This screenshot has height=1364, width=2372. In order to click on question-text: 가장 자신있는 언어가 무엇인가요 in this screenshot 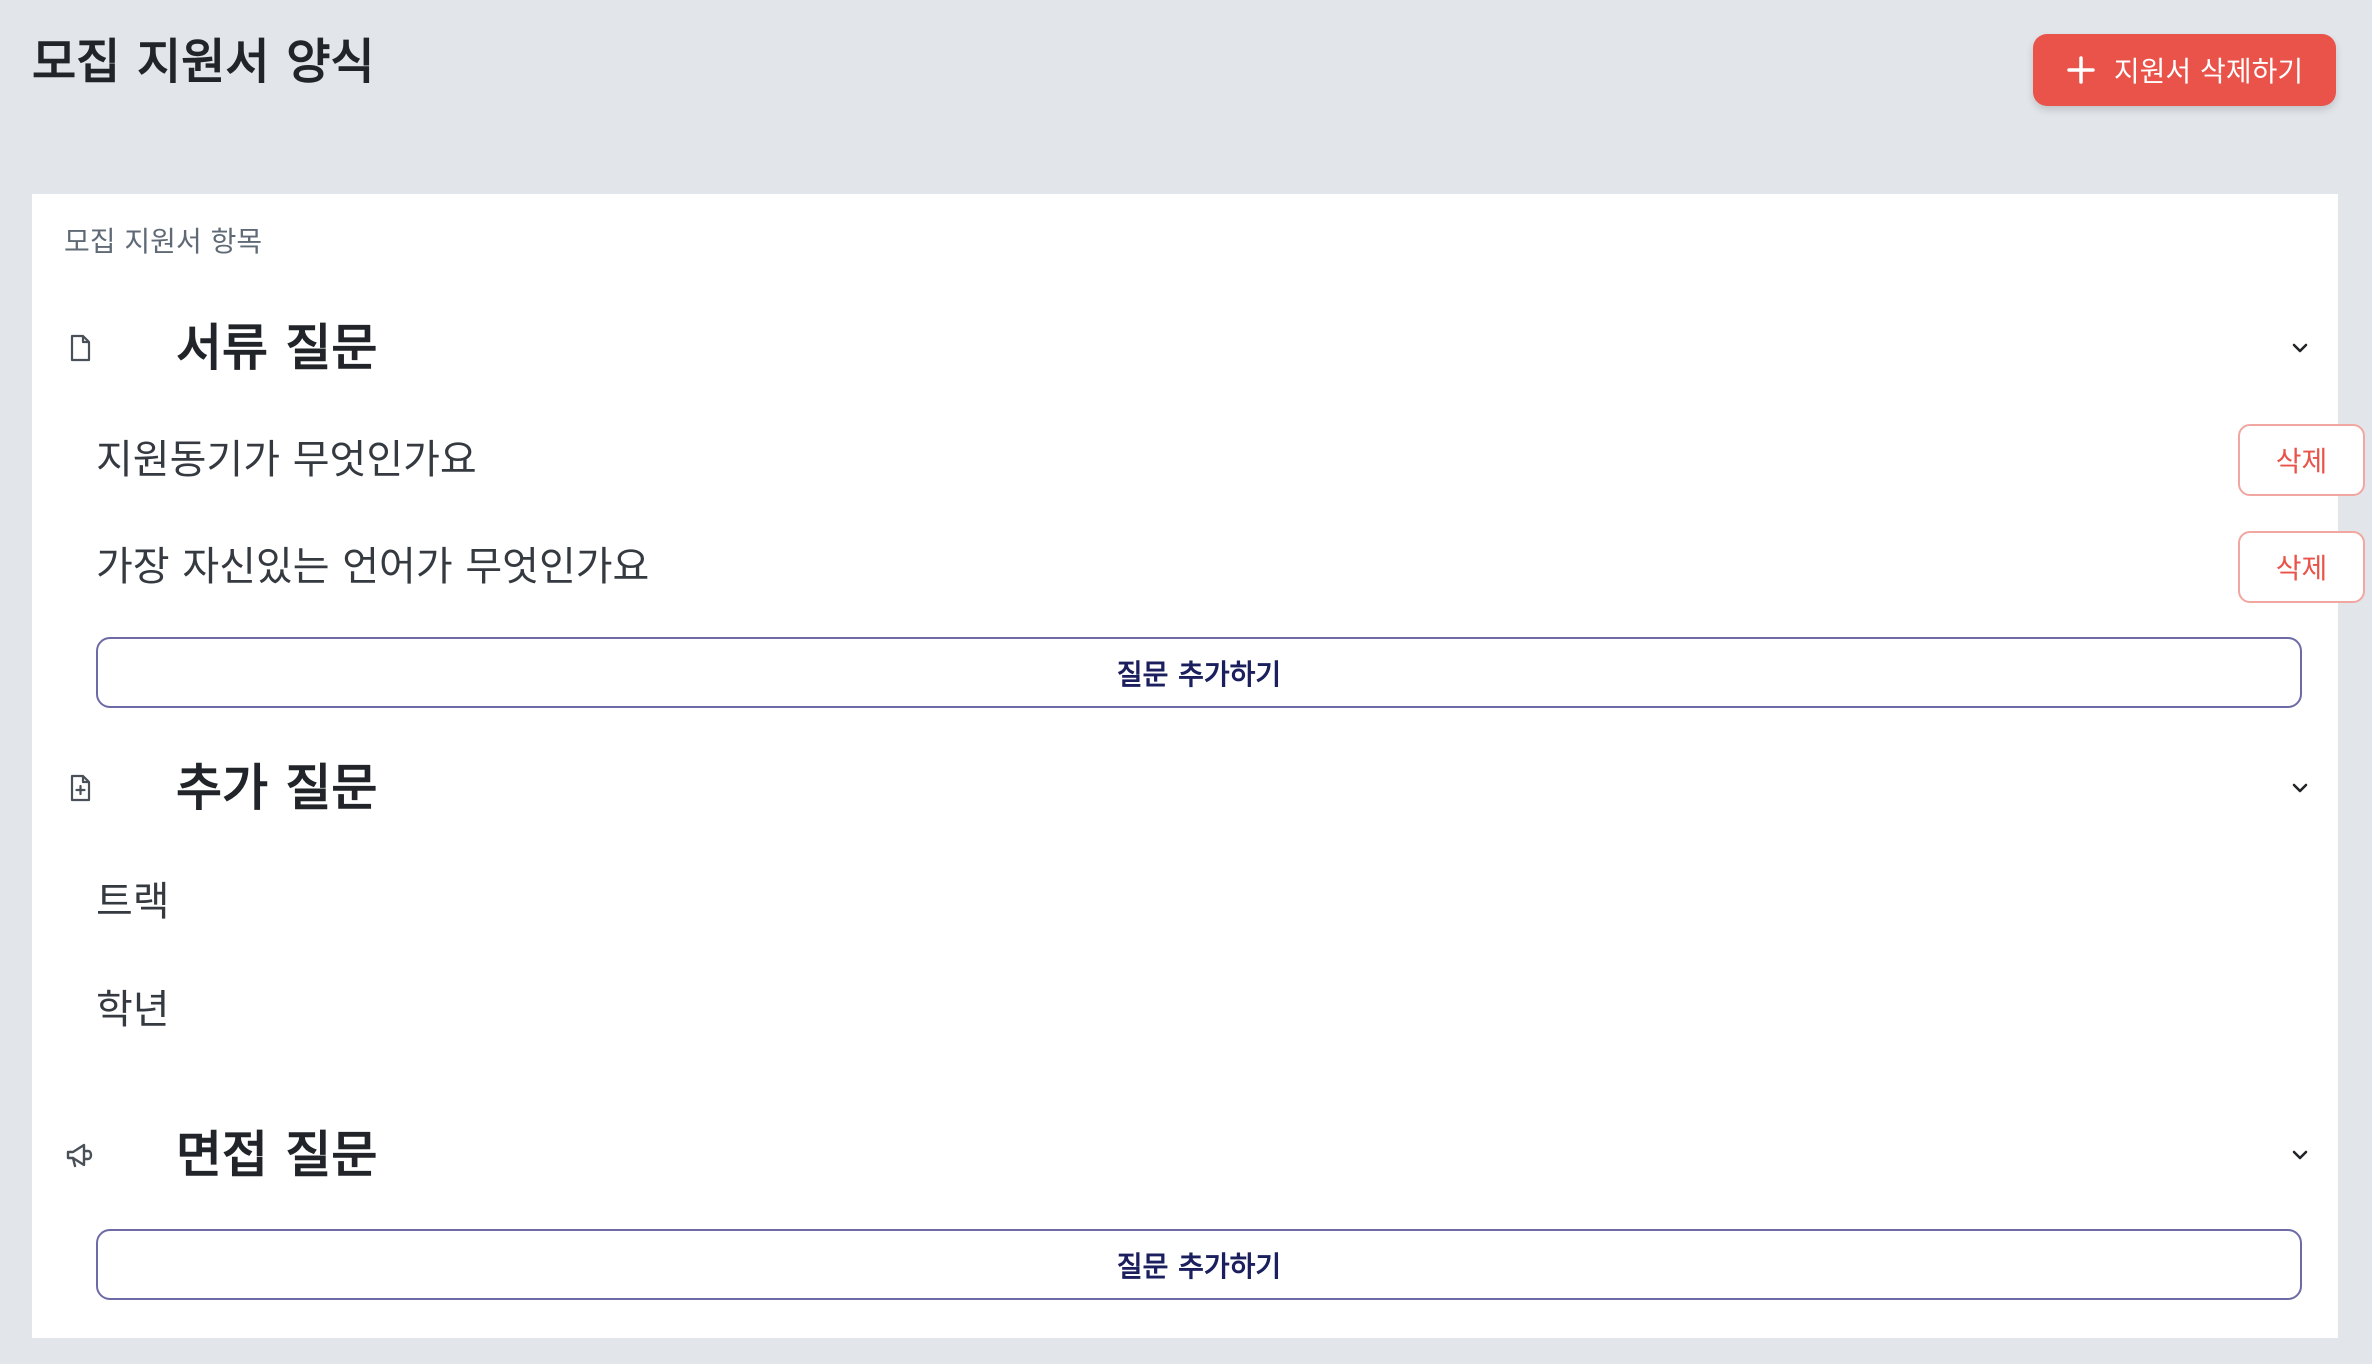, I will do `click(373, 567)`.